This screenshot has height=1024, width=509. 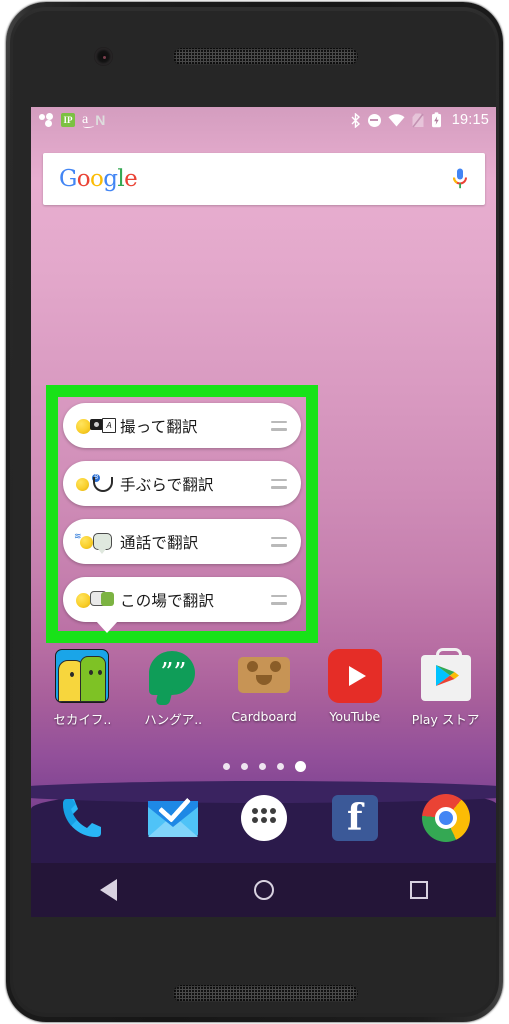 What do you see at coordinates (107, 627) in the screenshot?
I see `popup-tail` at bounding box center [107, 627].